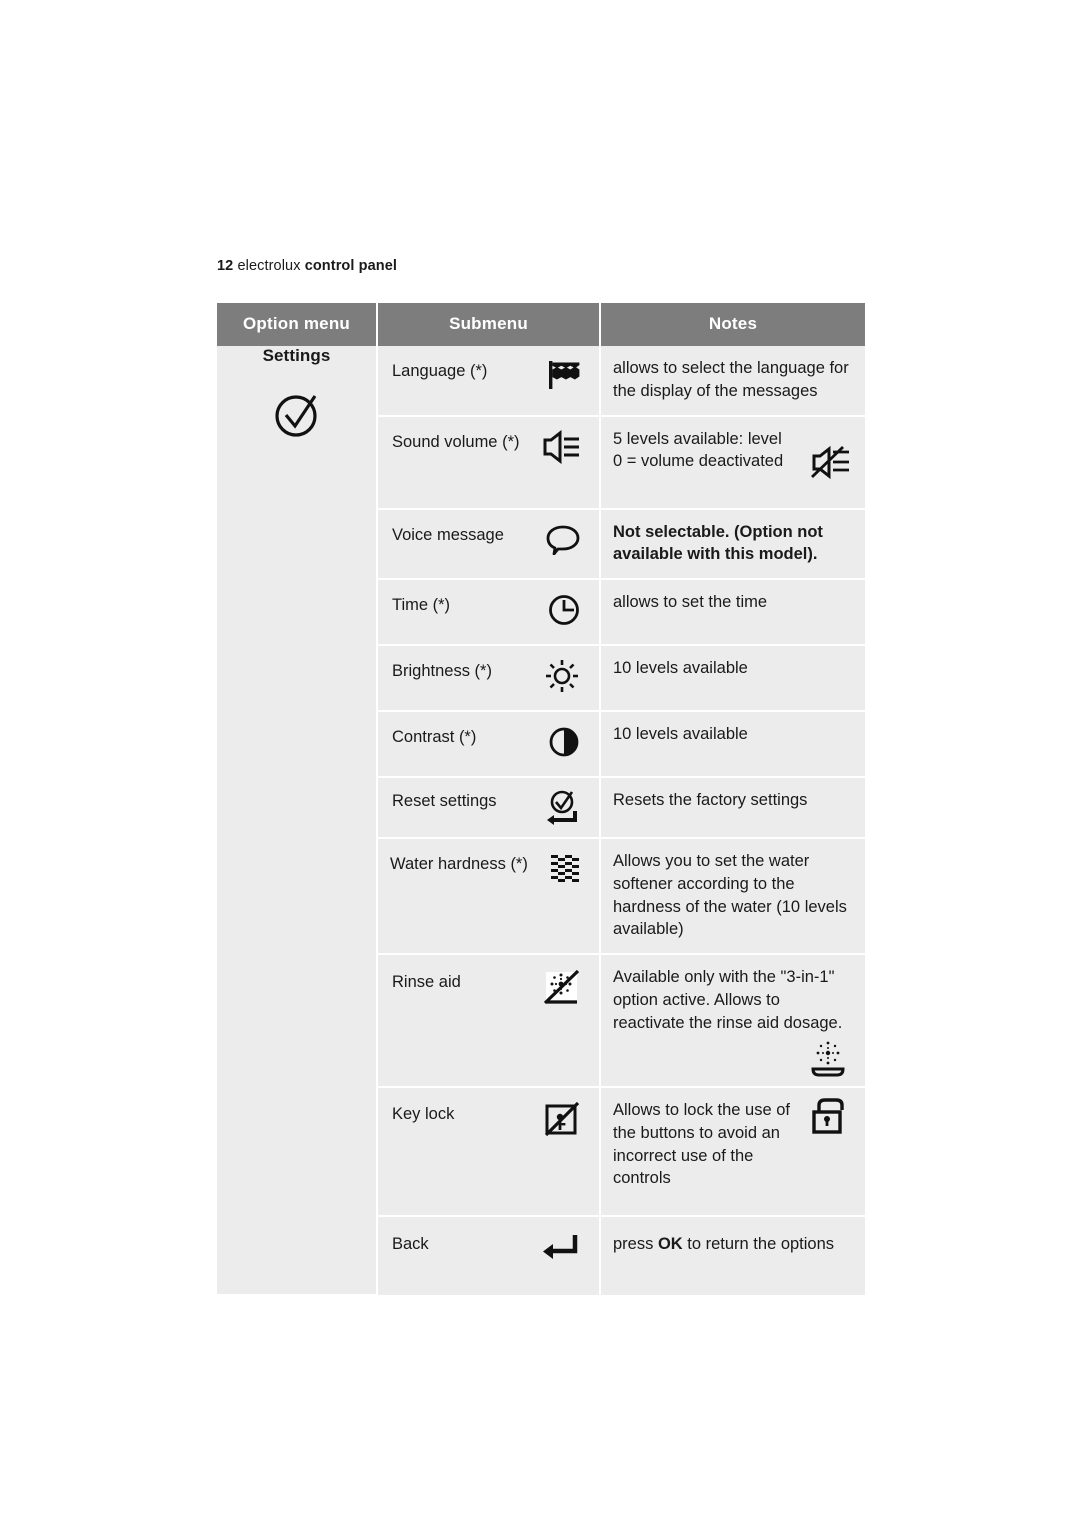  Describe the element at coordinates (828, 1058) in the screenshot. I see `rinse-aid-icon` at that location.